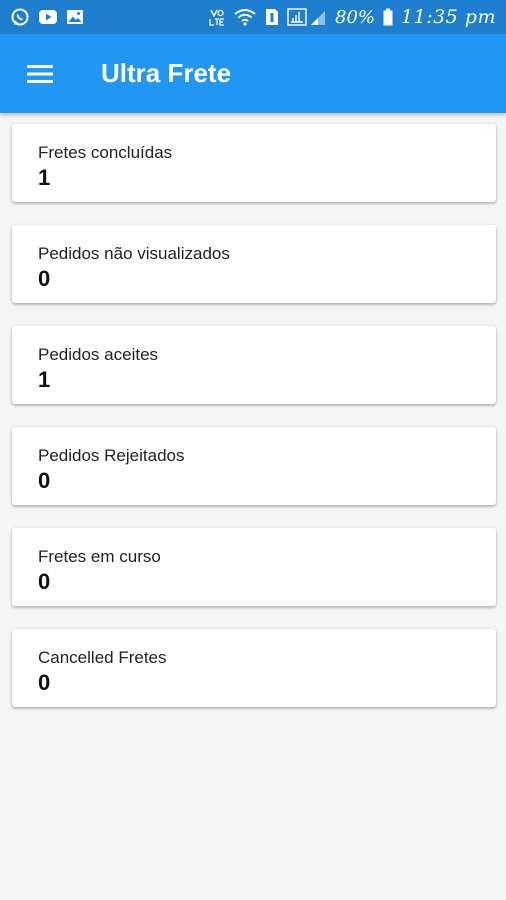  I want to click on card-label: Cancelled Fretes, so click(102, 657).